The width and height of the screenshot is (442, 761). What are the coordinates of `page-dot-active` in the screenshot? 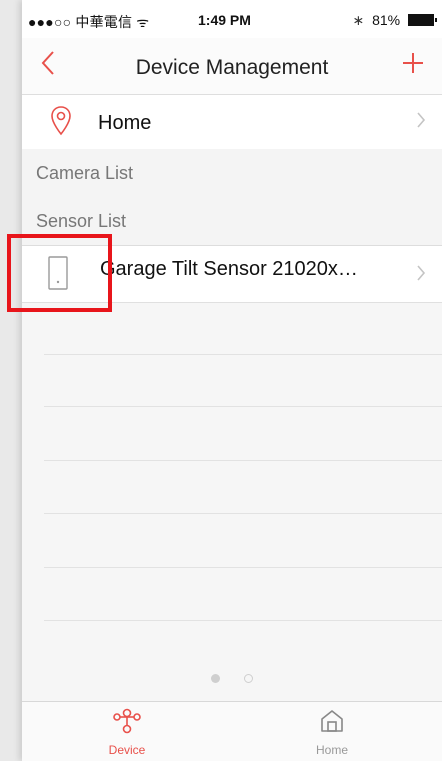 It's located at (215, 678).